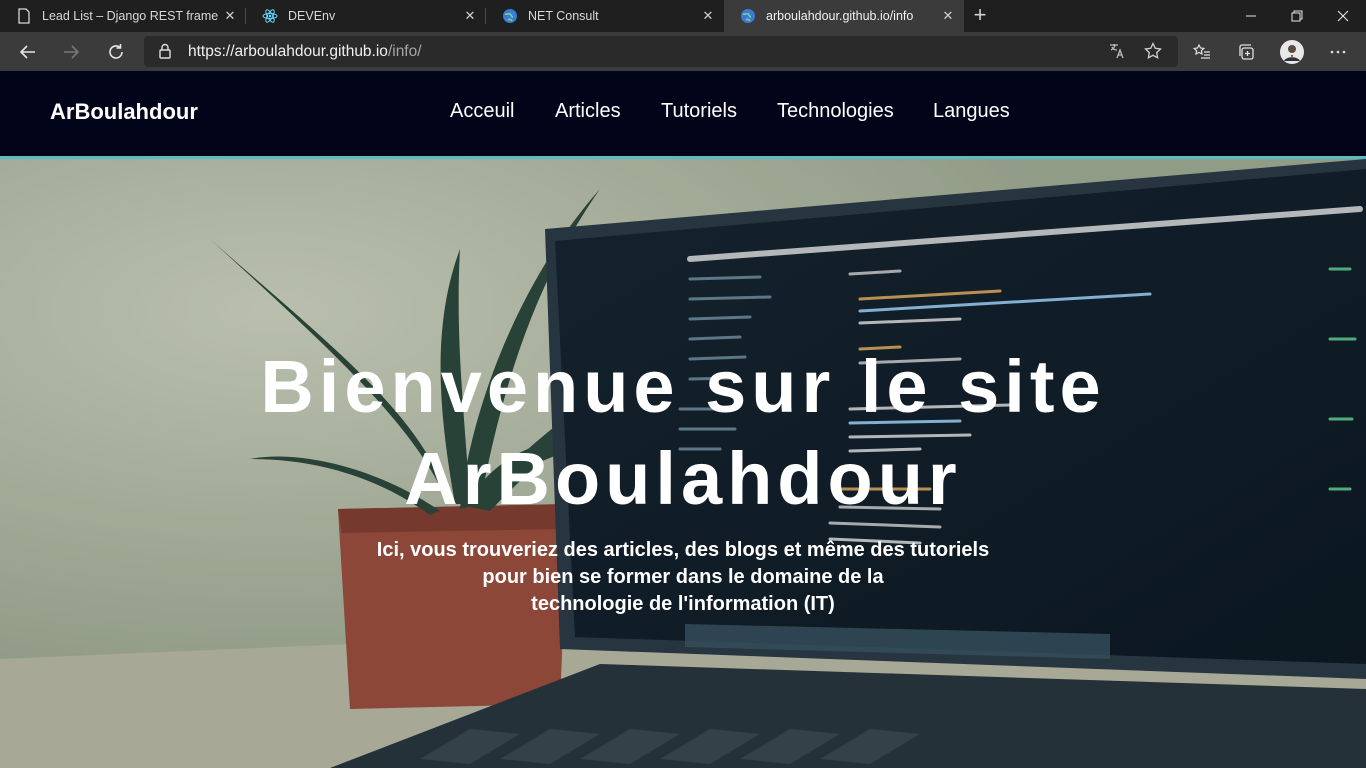 Image resolution: width=1366 pixels, height=768 pixels. What do you see at coordinates (1153, 53) in the screenshot?
I see `favorite-star-icon` at bounding box center [1153, 53].